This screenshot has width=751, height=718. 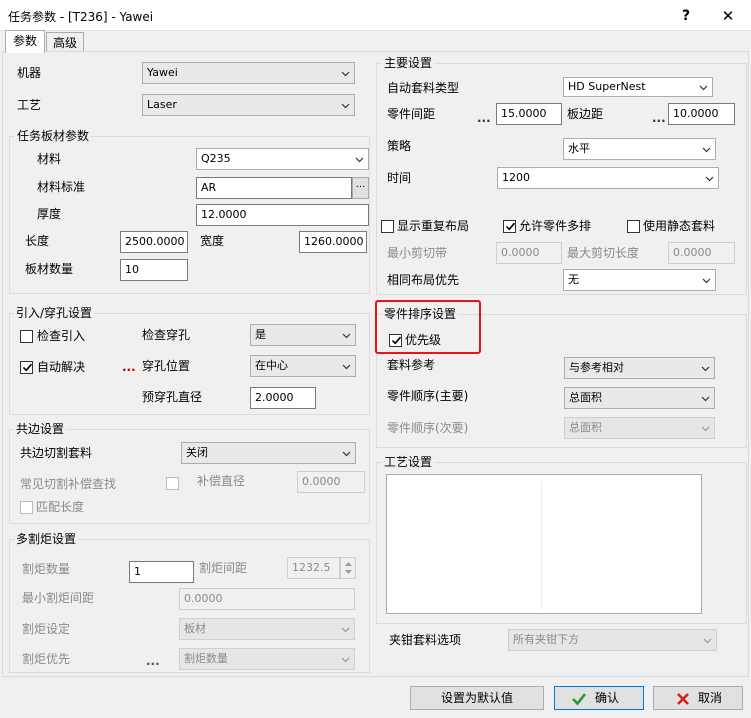 What do you see at coordinates (58, 598) in the screenshot?
I see `min-torch-spacing-label: 最小割炬间距` at bounding box center [58, 598].